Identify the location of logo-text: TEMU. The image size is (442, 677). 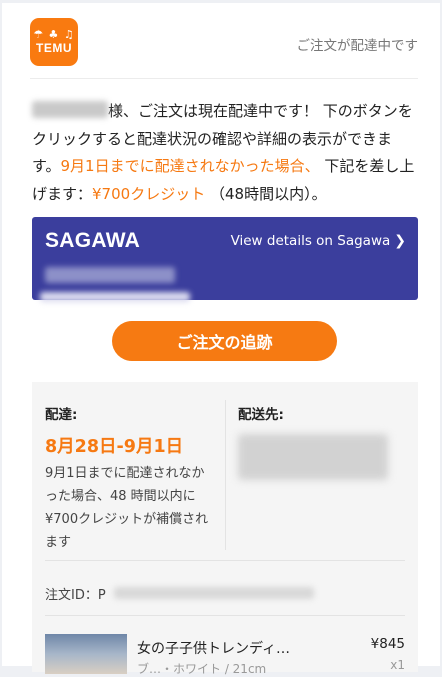
(54, 48).